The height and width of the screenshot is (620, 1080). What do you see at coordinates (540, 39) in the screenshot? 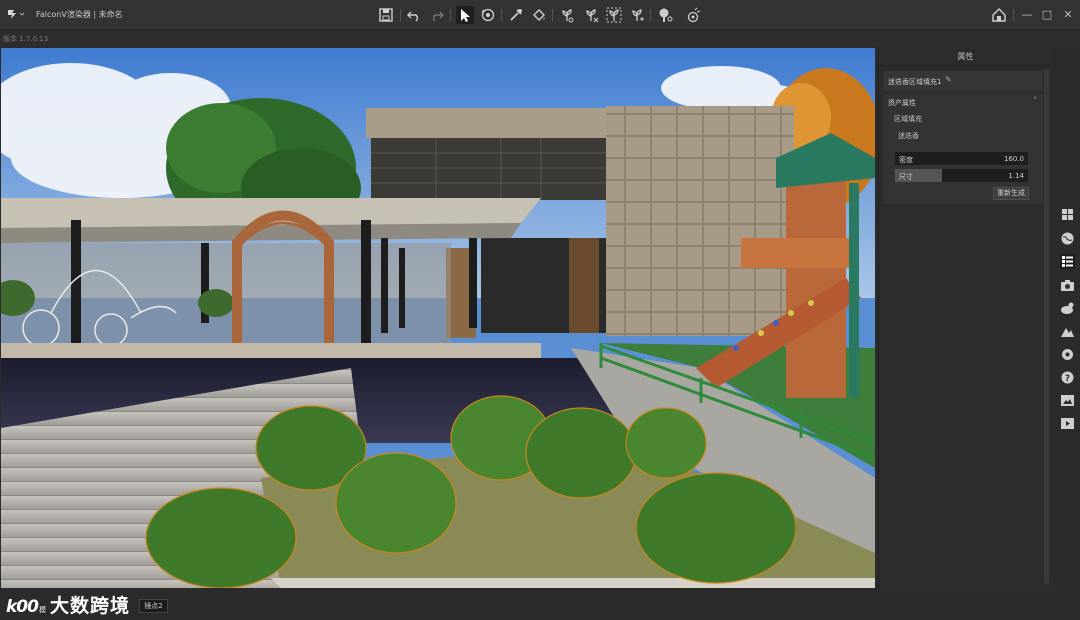
I see `version-bar: 版本 1.7.0.13` at bounding box center [540, 39].